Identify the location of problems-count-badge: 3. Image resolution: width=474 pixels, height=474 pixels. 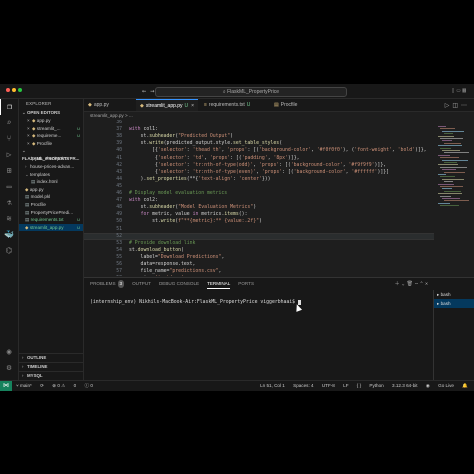
(121, 284).